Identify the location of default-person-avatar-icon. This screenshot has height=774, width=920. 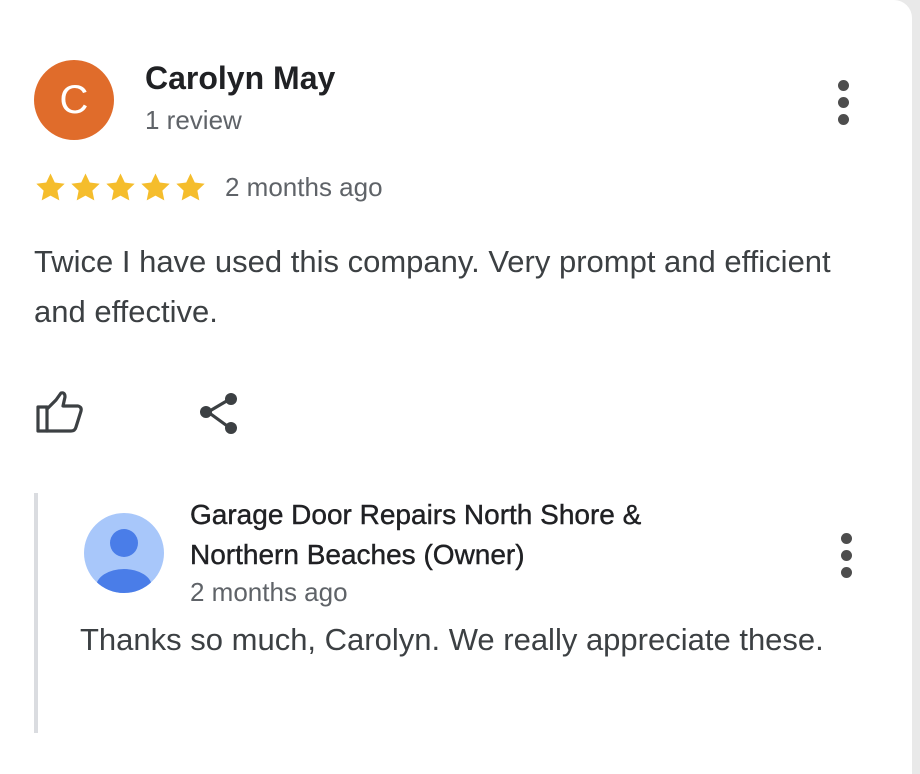
(124, 553).